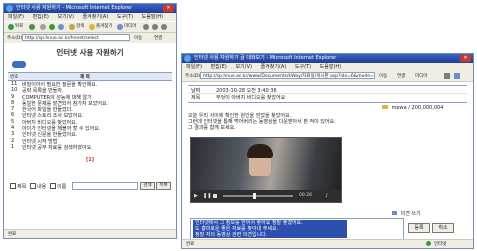 This screenshot has width=477, height=251. What do you see at coordinates (72, 27) in the screenshot?
I see `search-icon` at bounding box center [72, 27].